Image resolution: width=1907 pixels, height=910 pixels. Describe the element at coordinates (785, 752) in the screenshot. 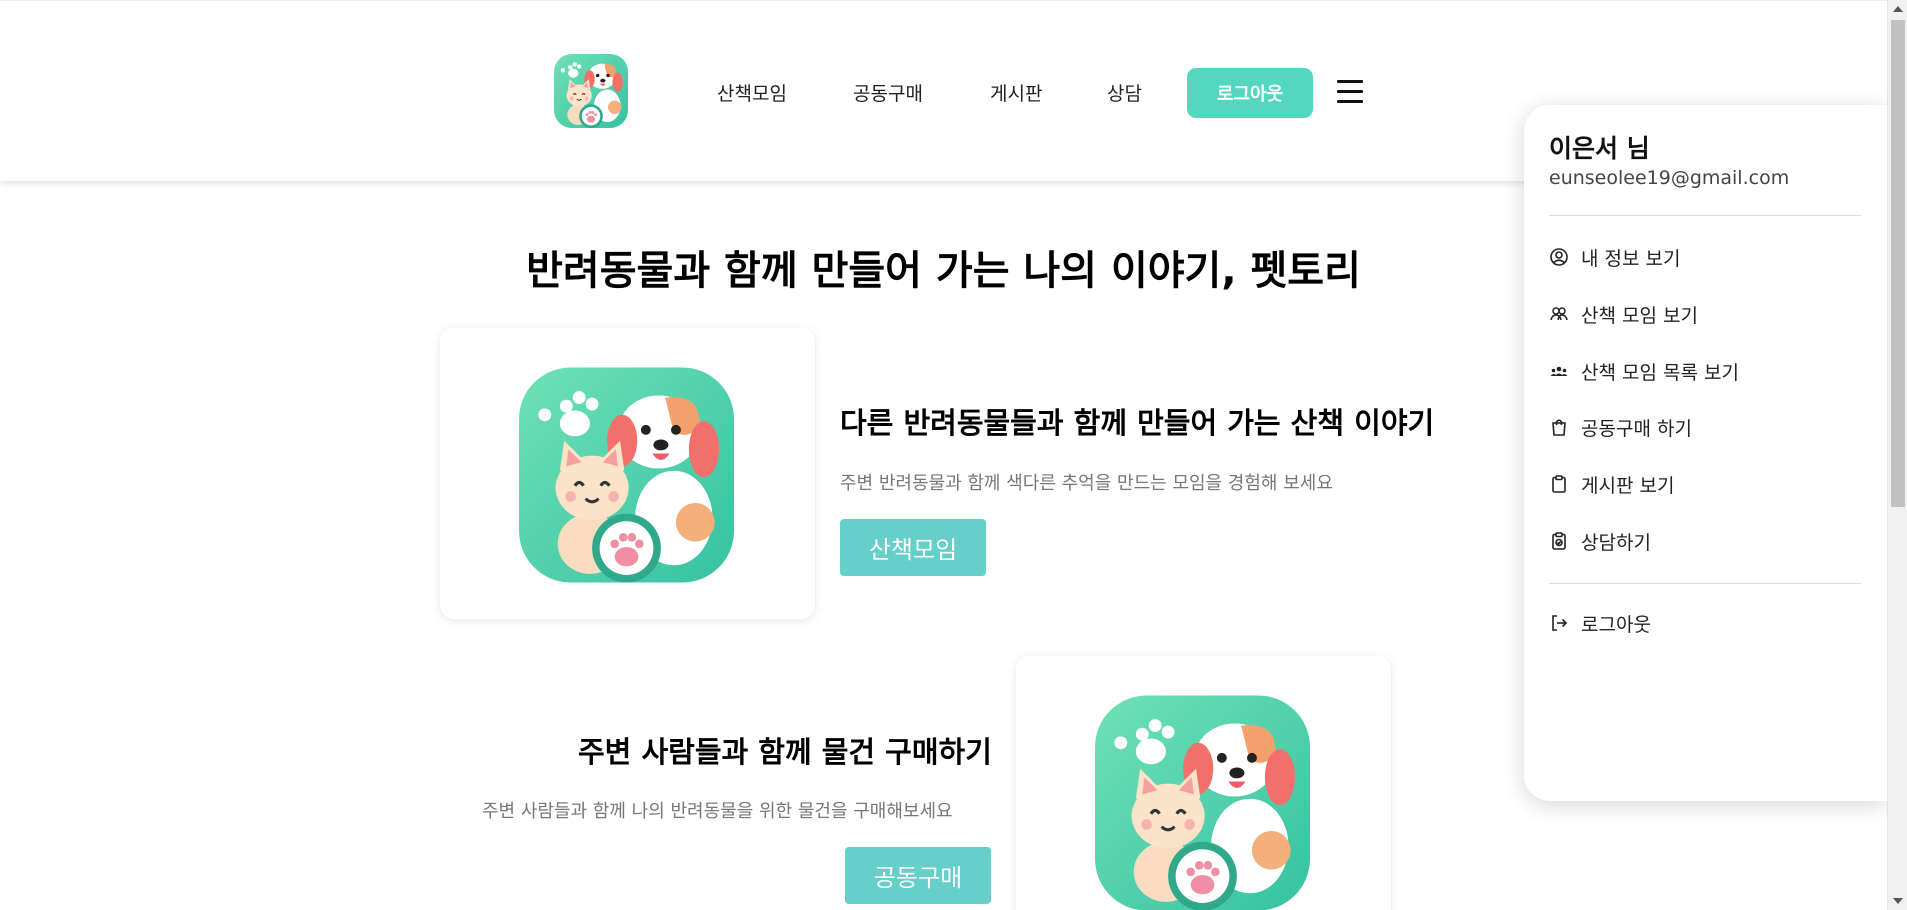

I see `group-buy-section-title: 주변 사람들과 함께 물건 구매하기` at that location.